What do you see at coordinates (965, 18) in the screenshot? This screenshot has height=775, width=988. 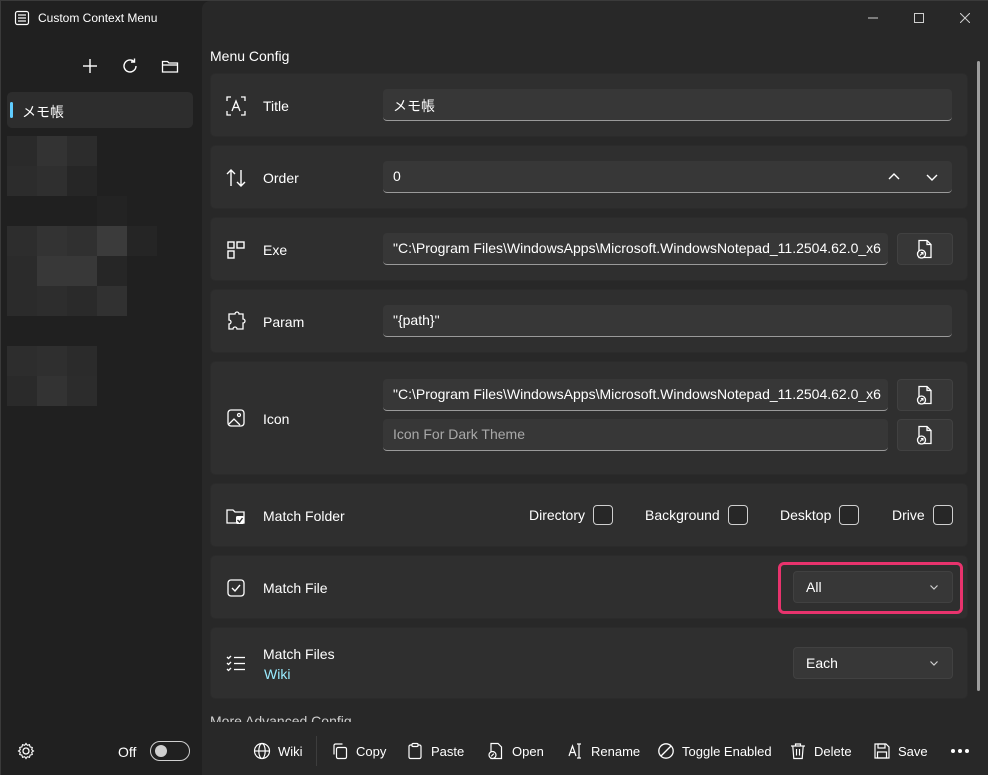 I see `close-button` at bounding box center [965, 18].